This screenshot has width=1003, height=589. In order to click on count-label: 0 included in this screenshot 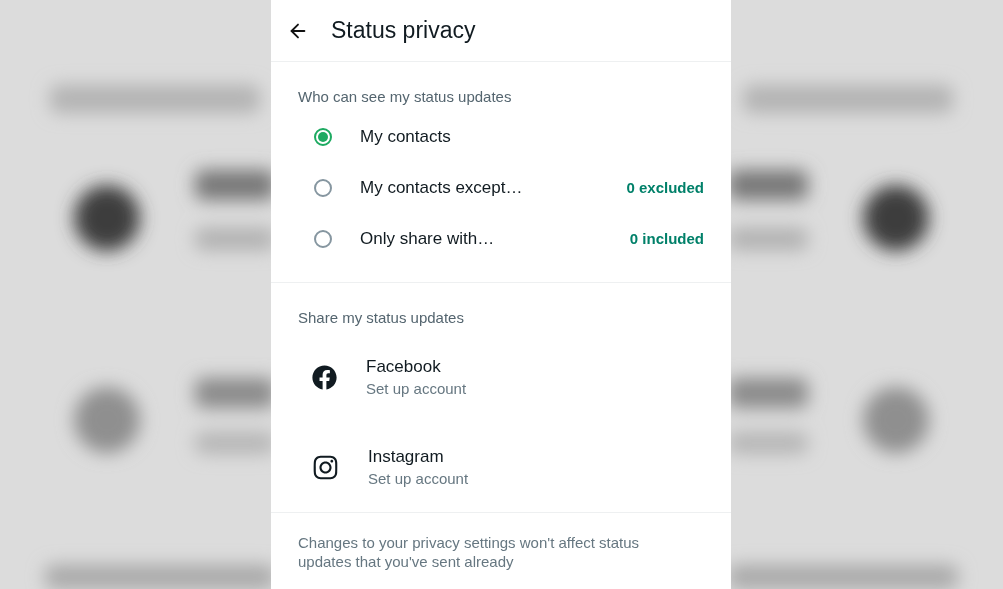, I will do `click(666, 238)`.